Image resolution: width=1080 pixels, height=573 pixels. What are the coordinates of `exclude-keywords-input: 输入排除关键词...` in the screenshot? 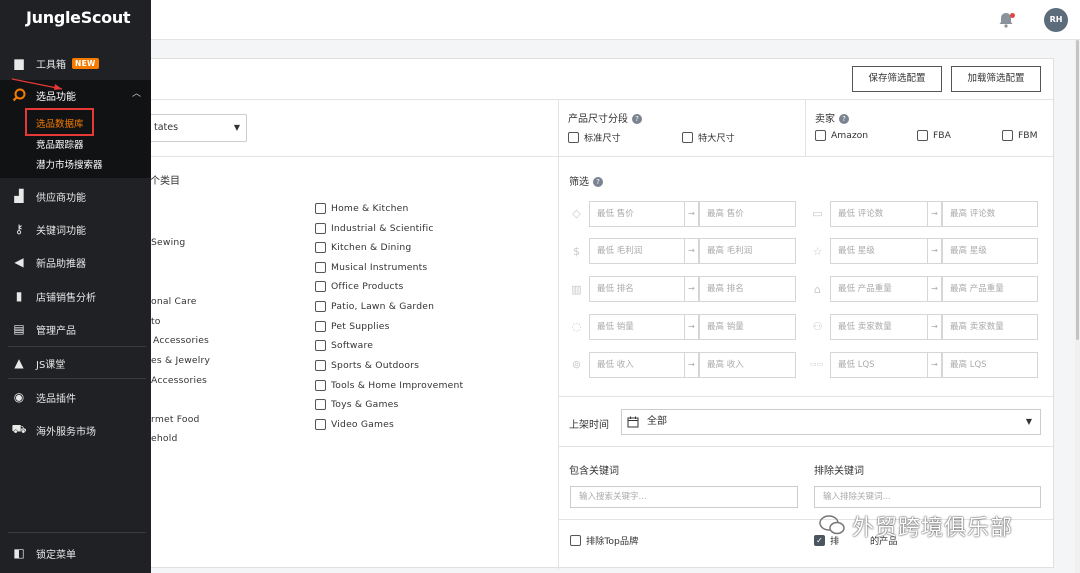 It's located at (927, 497).